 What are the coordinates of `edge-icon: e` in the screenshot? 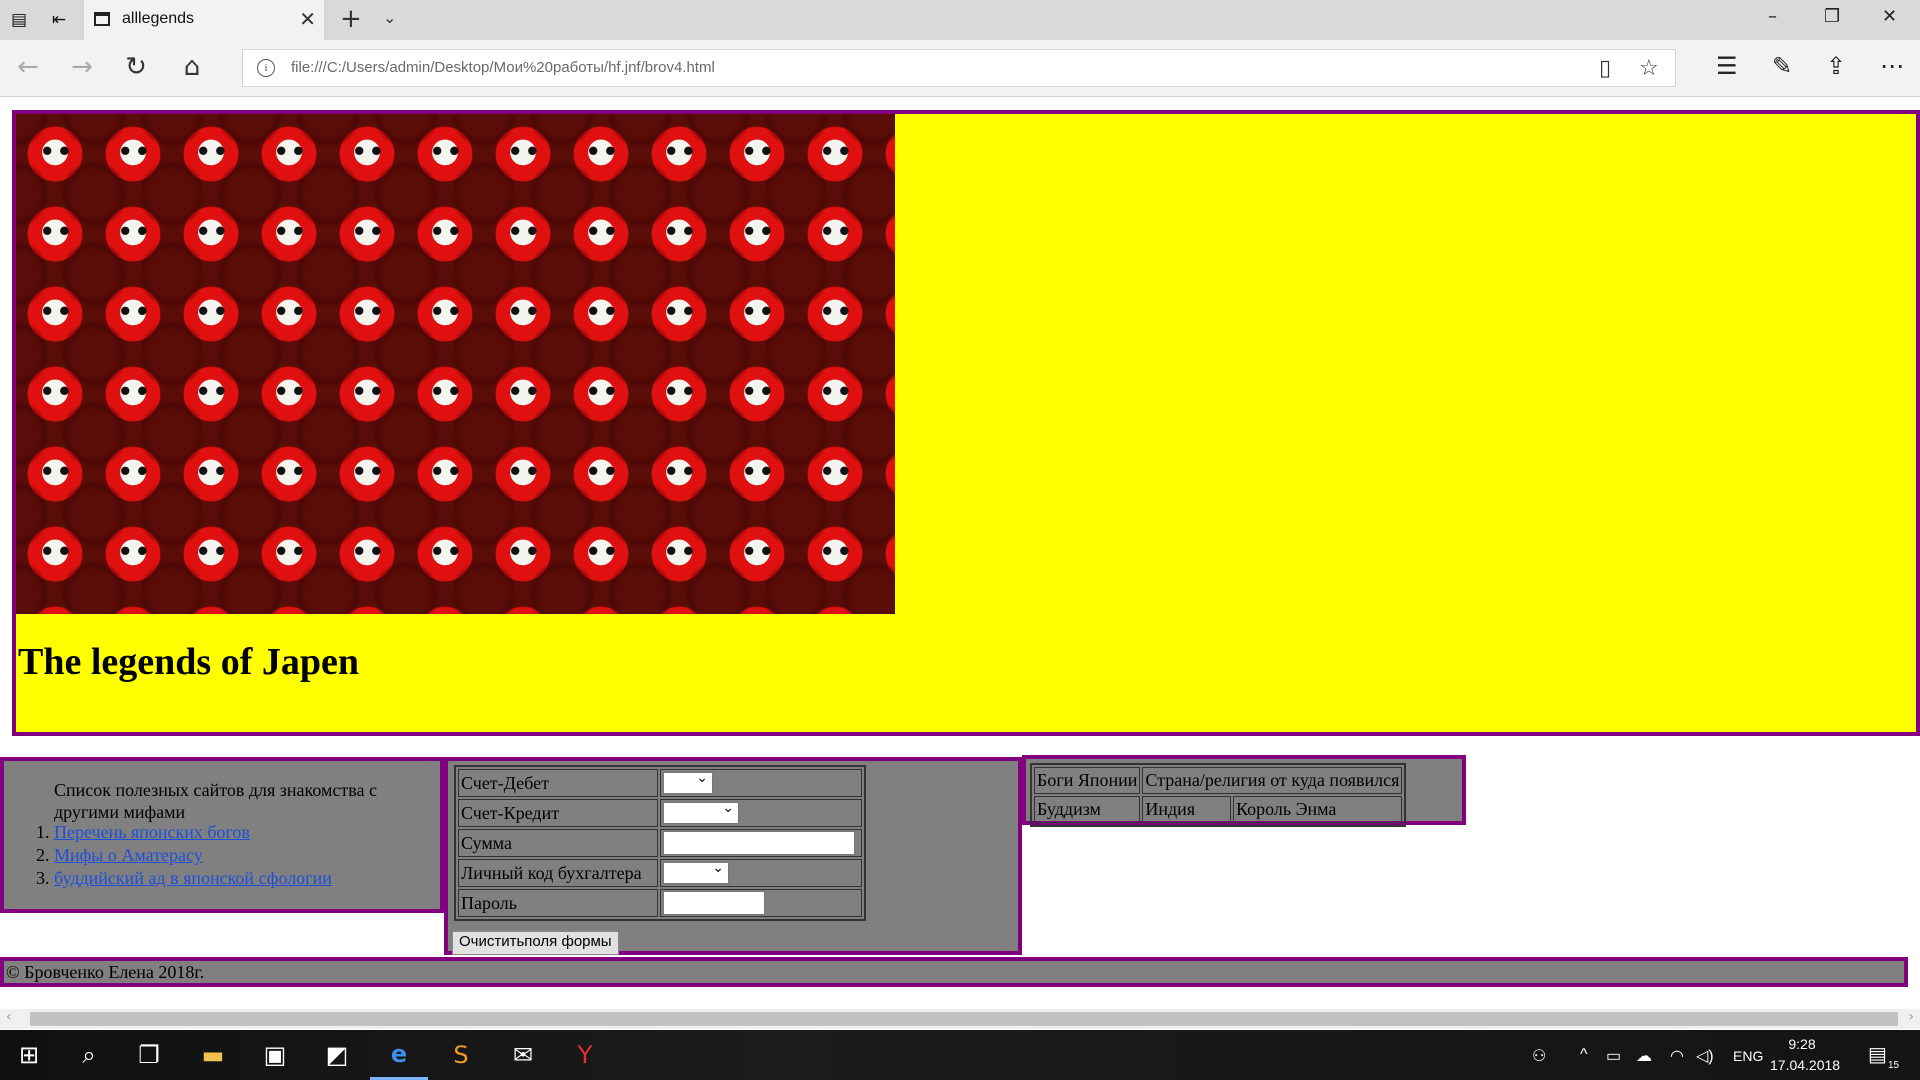 It's located at (399, 1055).